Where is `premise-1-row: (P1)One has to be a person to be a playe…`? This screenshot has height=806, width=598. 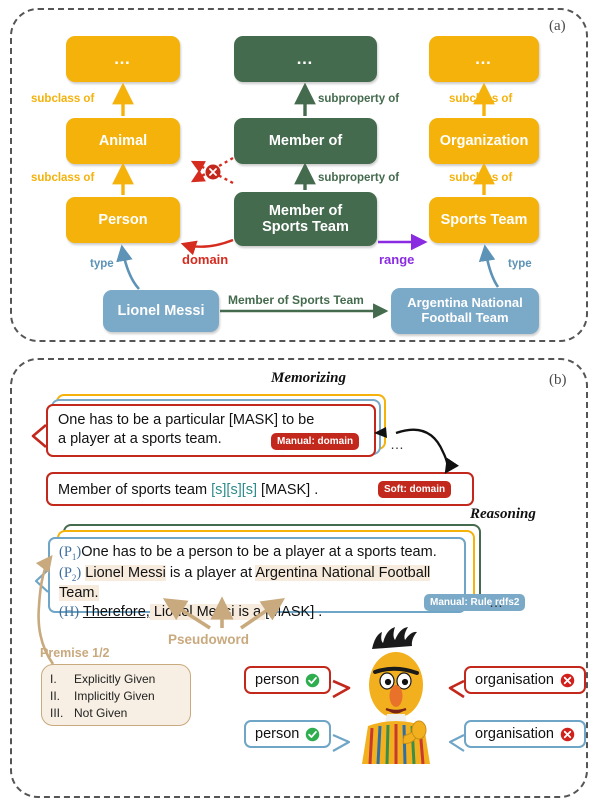
premise-1-row: (P1)One has to be a person to be a playe… is located at coordinates (257, 553).